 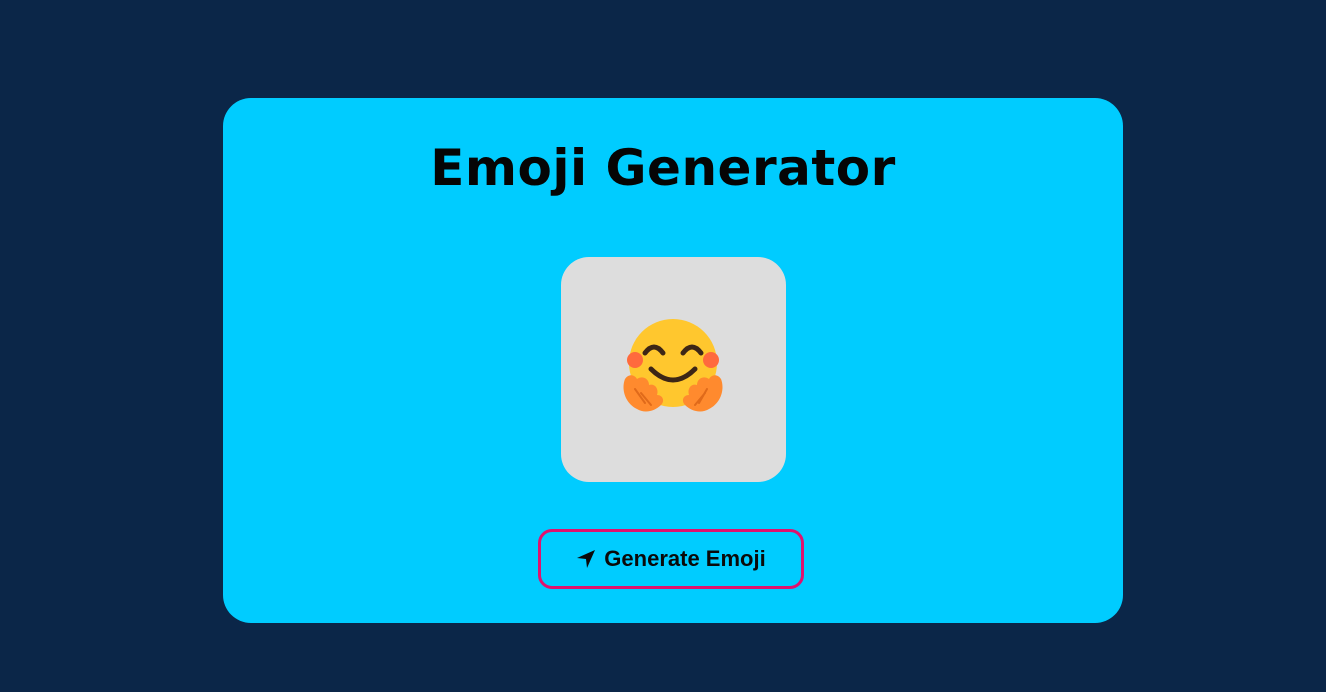 I want to click on page-title: Emoji Generator, so click(x=663, y=168).